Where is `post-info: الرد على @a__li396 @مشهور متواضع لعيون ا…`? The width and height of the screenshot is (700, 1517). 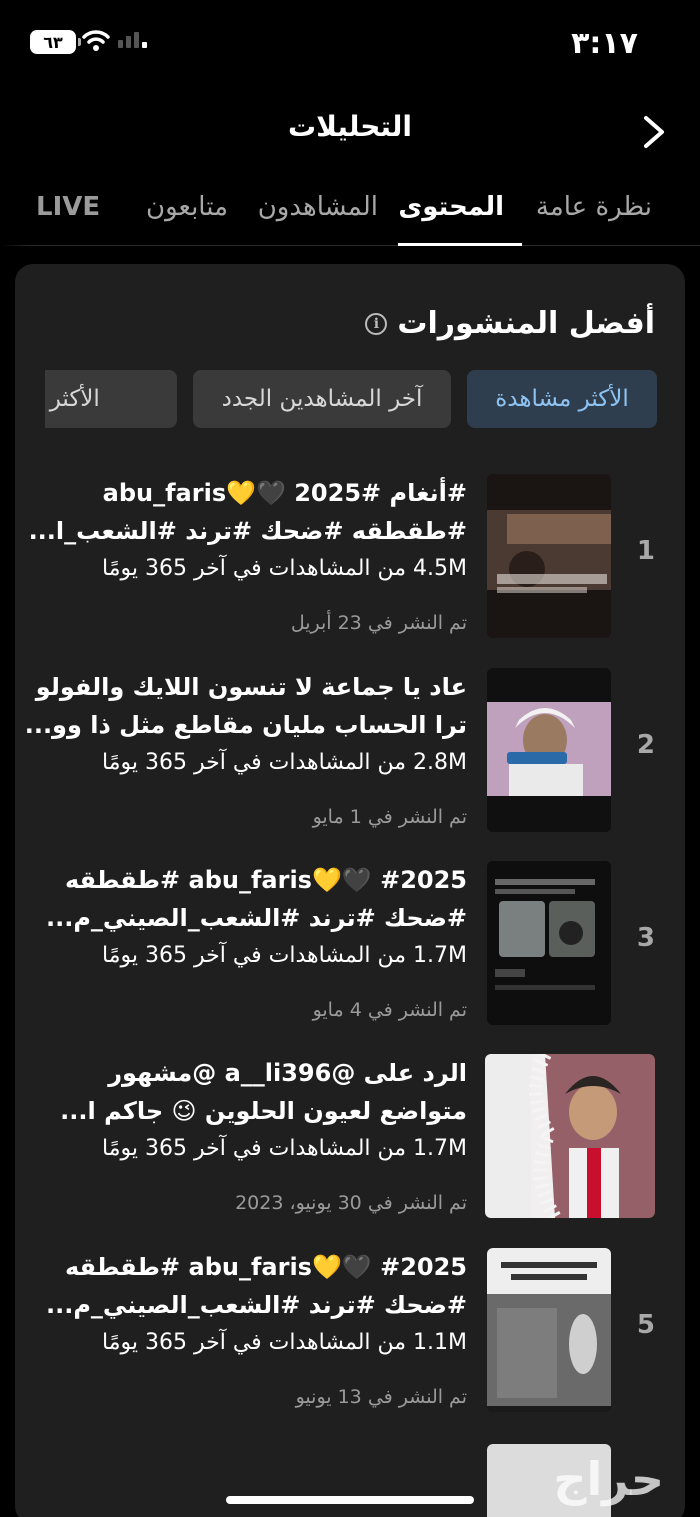
post-info: الرد على @a__li396 @مشهور متواضع لعيون ا… is located at coordinates (247, 1134).